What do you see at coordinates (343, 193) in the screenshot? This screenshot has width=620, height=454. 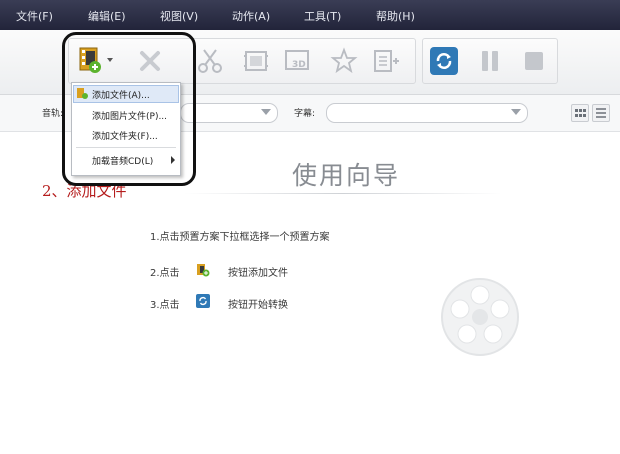 I see `guide-divider` at bounding box center [343, 193].